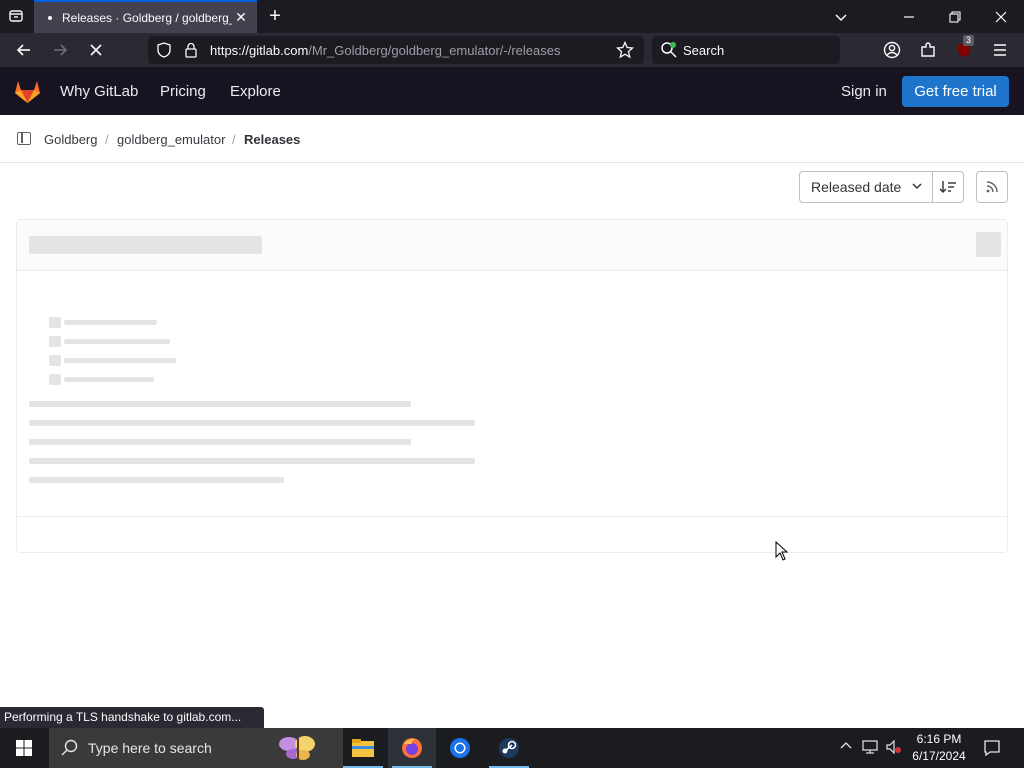 Image resolution: width=1024 pixels, height=771 pixels. What do you see at coordinates (164, 52) in the screenshot?
I see `tracking-protection-shield-icon` at bounding box center [164, 52].